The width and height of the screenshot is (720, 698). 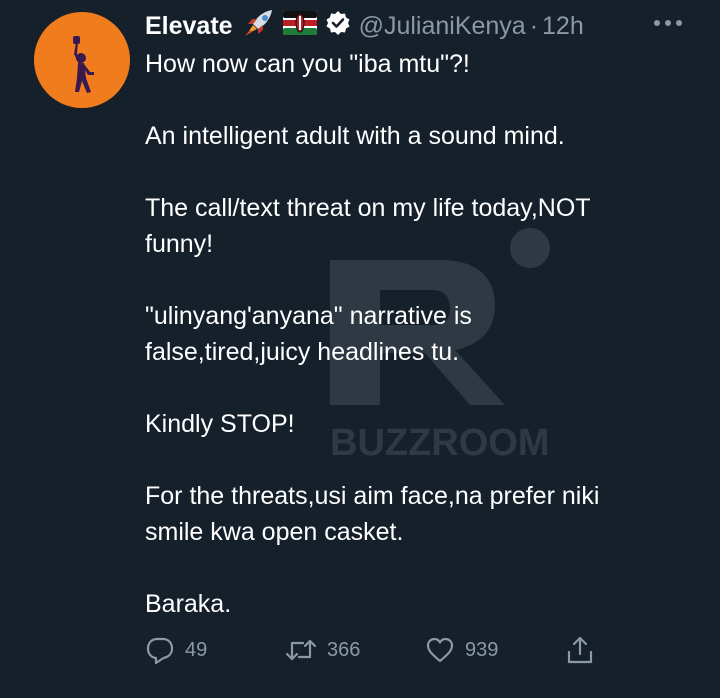 What do you see at coordinates (274, 532) in the screenshot?
I see `tweet-text-line: smile kwa open casket.` at bounding box center [274, 532].